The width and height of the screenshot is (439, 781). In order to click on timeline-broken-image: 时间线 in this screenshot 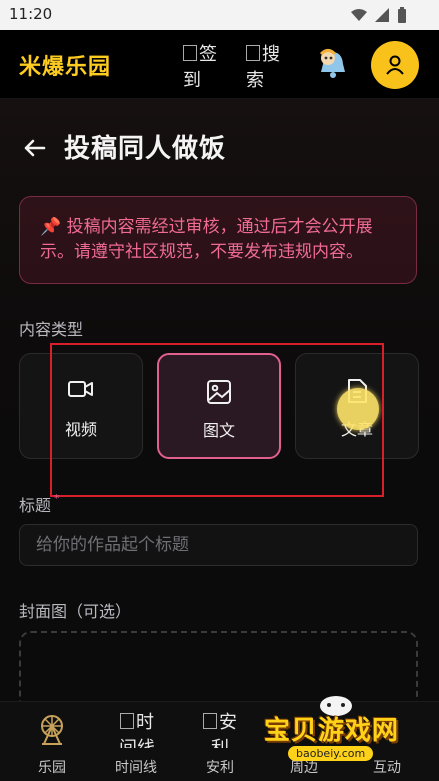, I will do `click(137, 729)`.